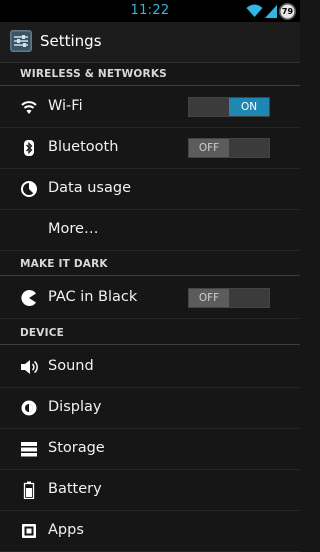 This screenshot has height=552, width=320. I want to click on settings-item-label: Apps, so click(66, 530).